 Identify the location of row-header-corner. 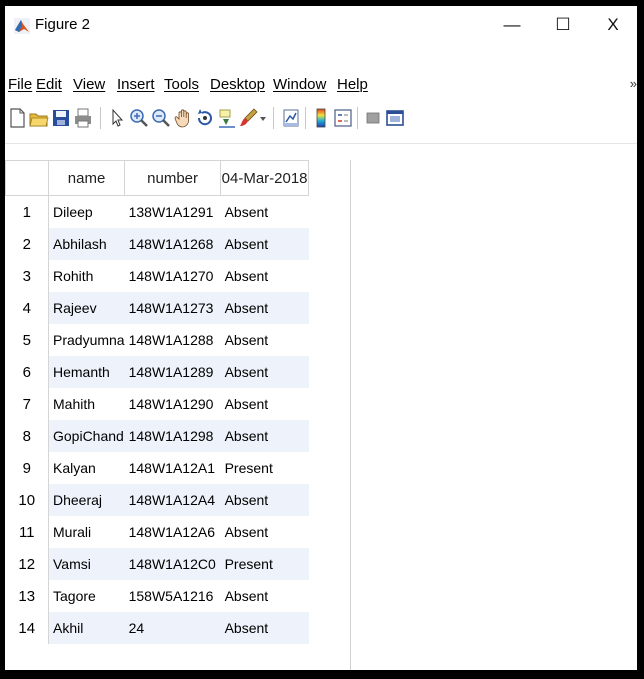
(27, 178).